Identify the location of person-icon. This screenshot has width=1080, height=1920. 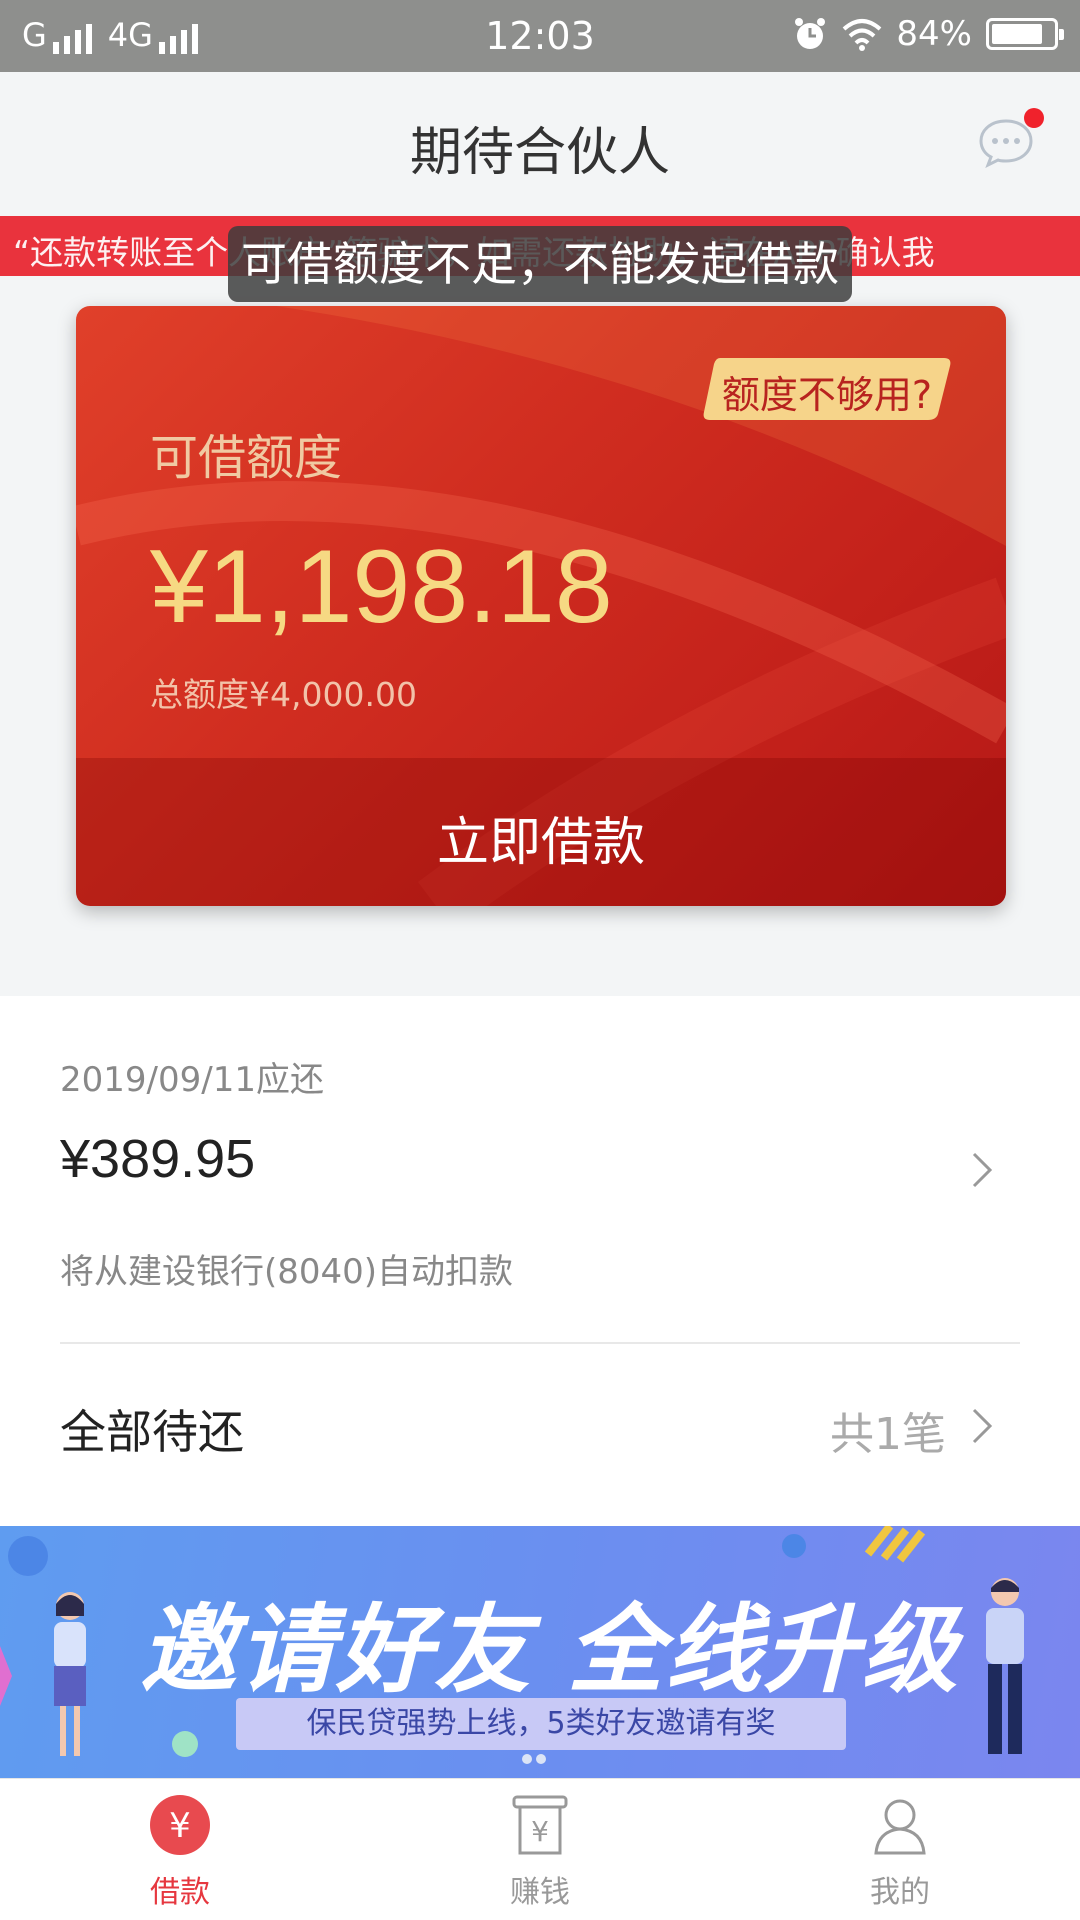
(900, 1827).